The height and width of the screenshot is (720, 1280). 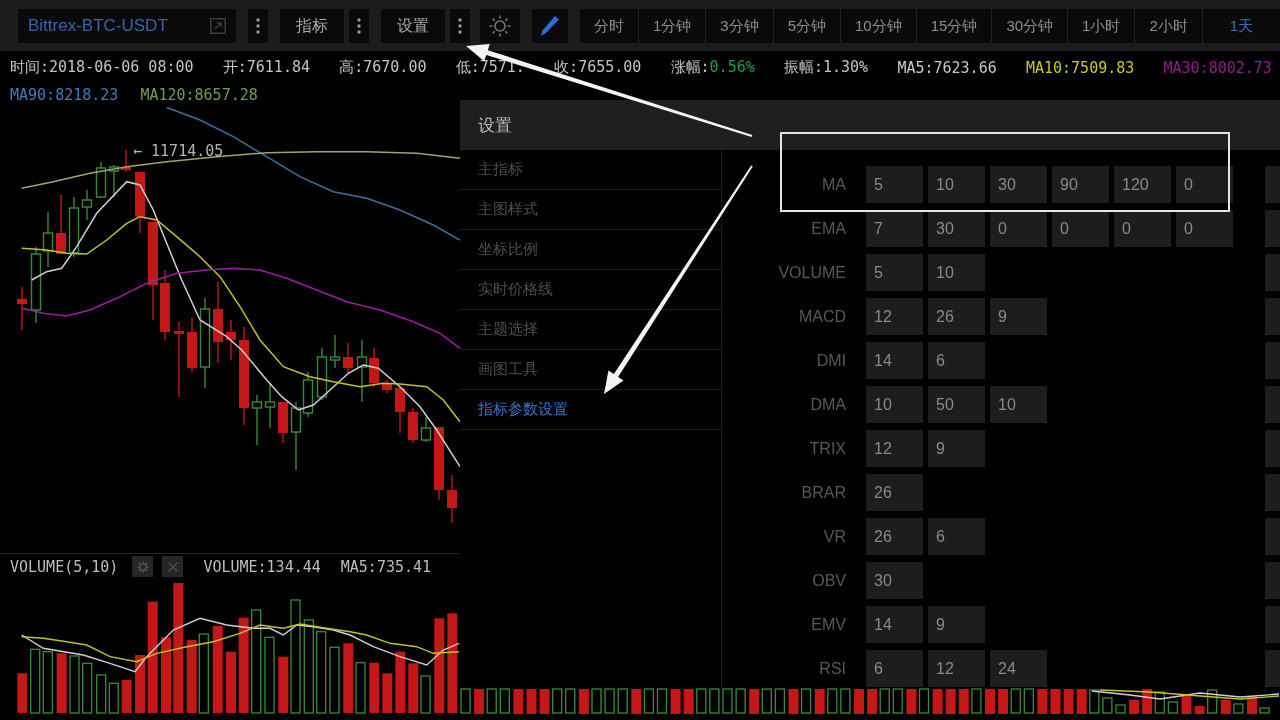 I want to click on param-label: MACD, so click(x=821, y=316).